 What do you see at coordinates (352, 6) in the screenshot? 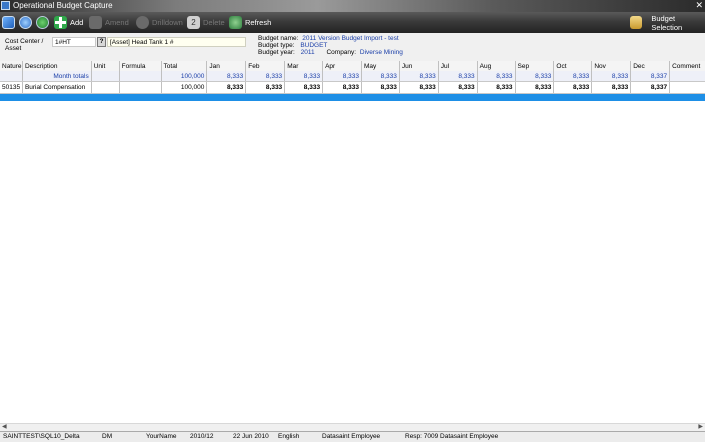
I see `title-bar: Operational Budget Capture ✕` at bounding box center [352, 6].